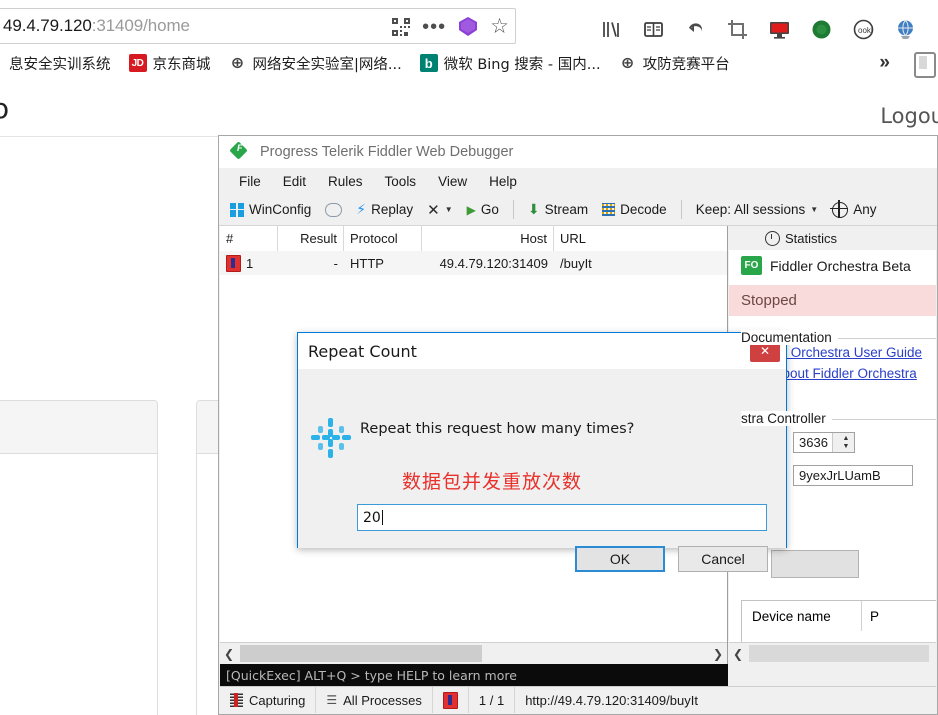  What do you see at coordinates (483, 209) in the screenshot?
I see `go-button: ▶ Go` at bounding box center [483, 209].